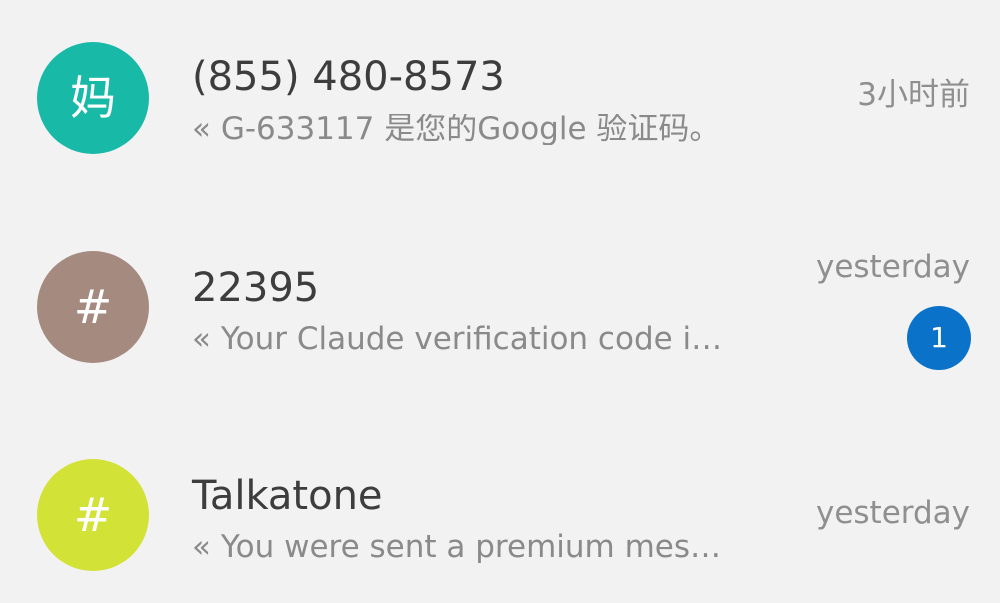 The width and height of the screenshot is (1000, 603). I want to click on contact-name: Talkatone, so click(287, 496).